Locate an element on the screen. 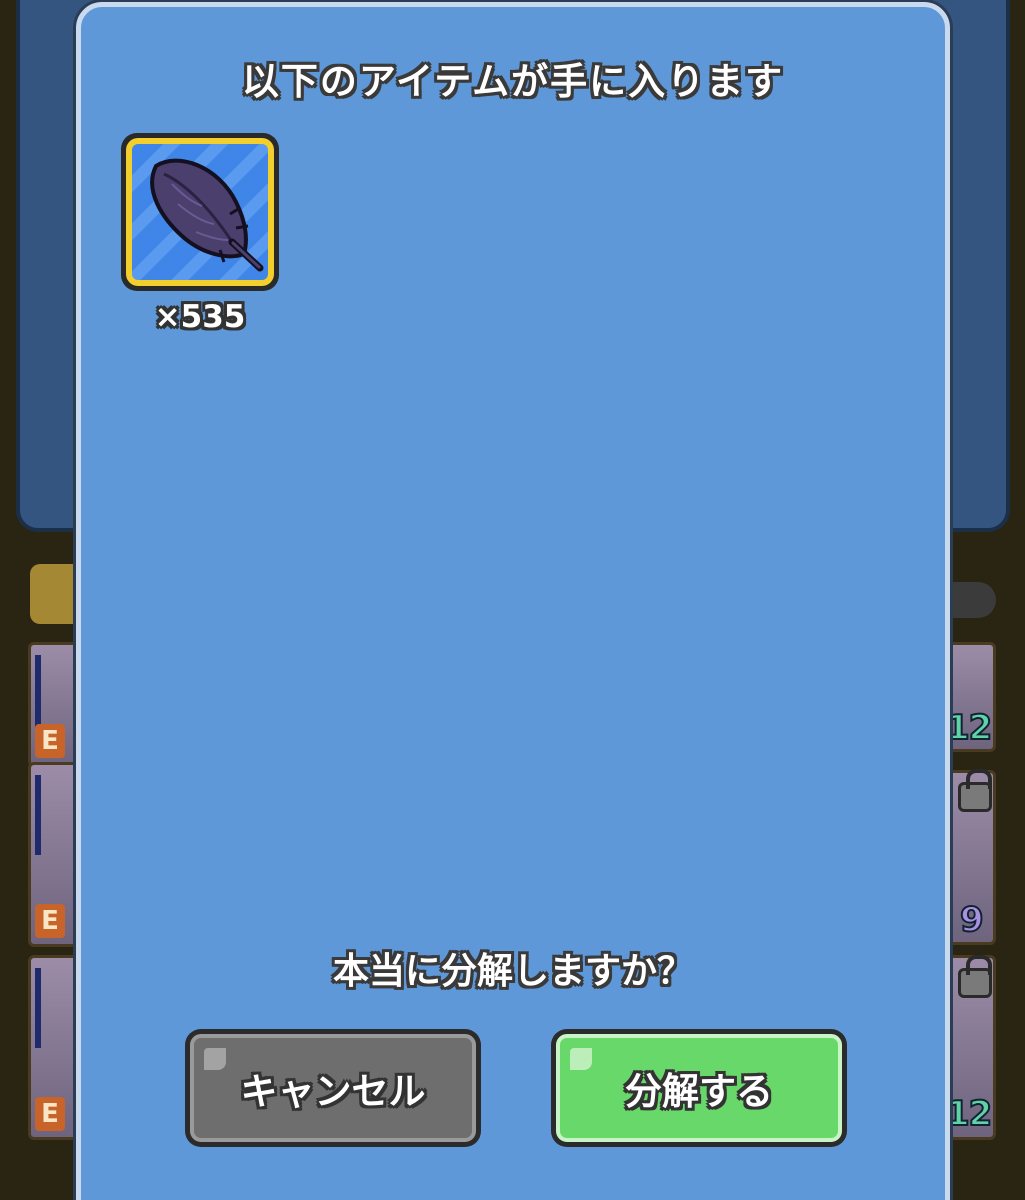  cancel-button: キャンセル is located at coordinates (333, 1088).